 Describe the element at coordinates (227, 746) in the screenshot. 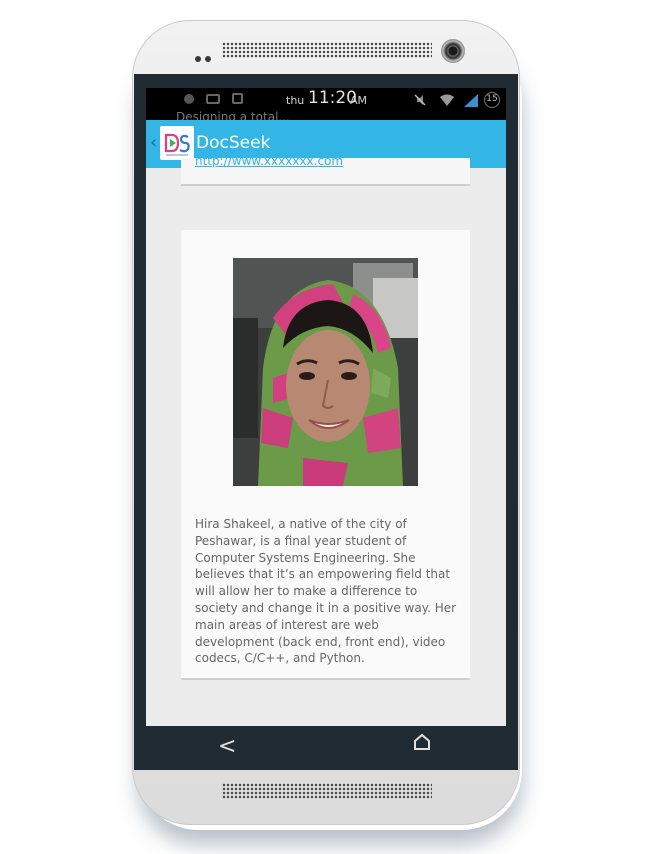

I see `back-arrow-icon: <` at that location.